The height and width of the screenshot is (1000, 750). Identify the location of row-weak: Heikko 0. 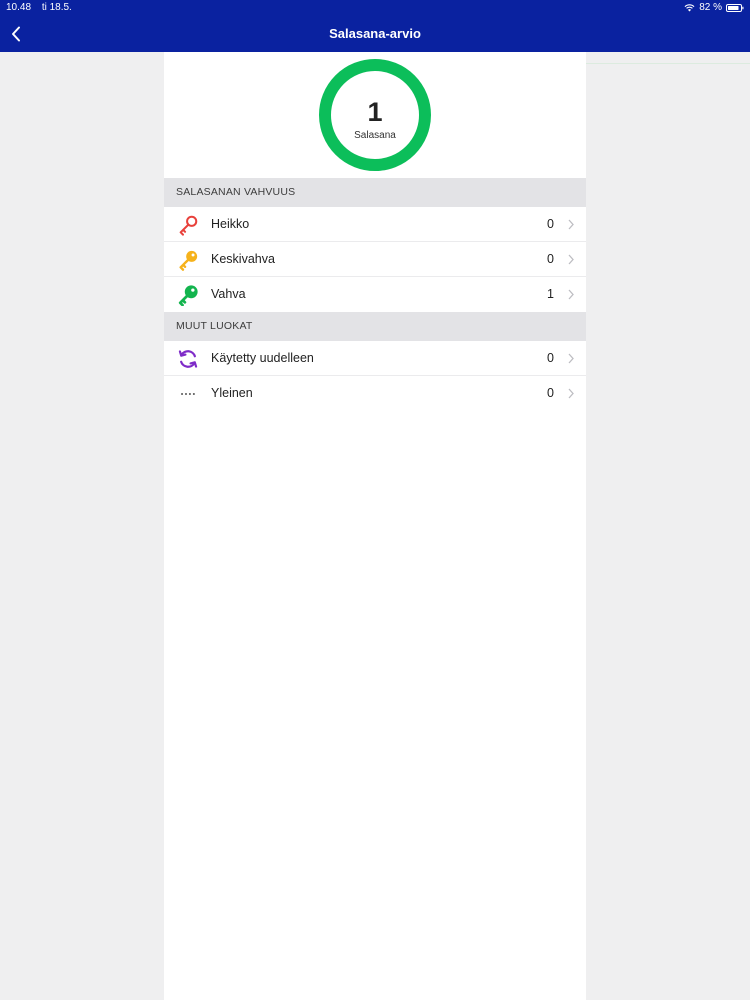
(375, 224).